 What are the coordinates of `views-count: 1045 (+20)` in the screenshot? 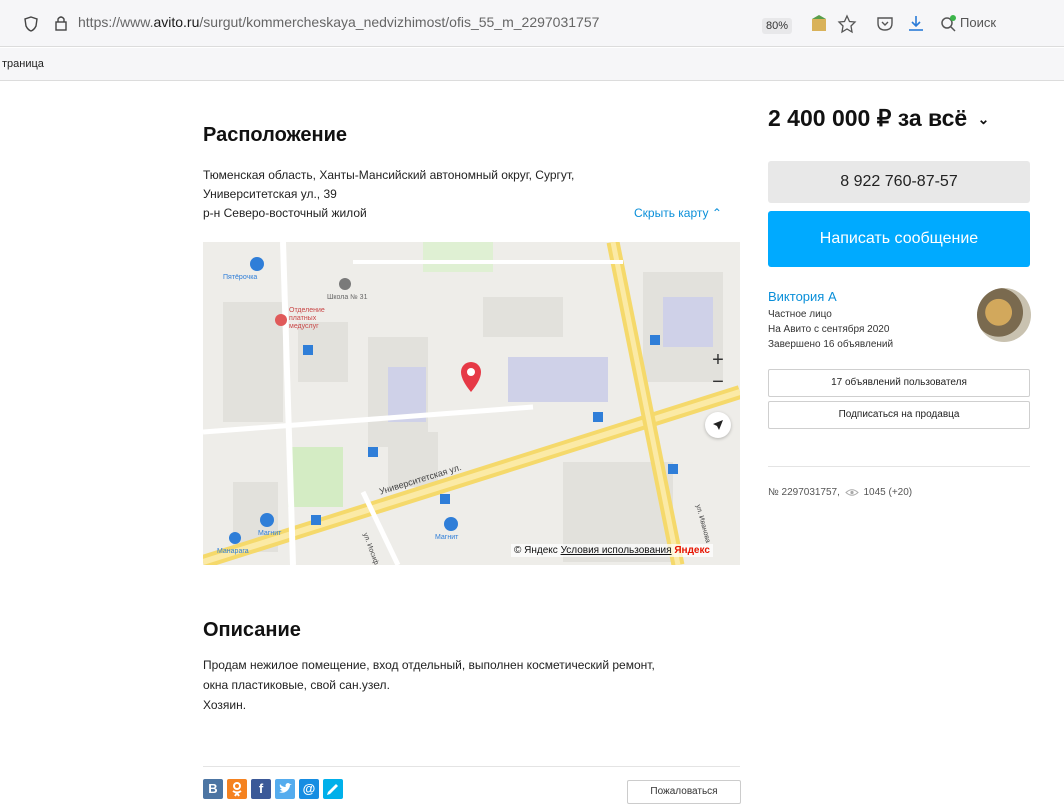 It's located at (888, 492).